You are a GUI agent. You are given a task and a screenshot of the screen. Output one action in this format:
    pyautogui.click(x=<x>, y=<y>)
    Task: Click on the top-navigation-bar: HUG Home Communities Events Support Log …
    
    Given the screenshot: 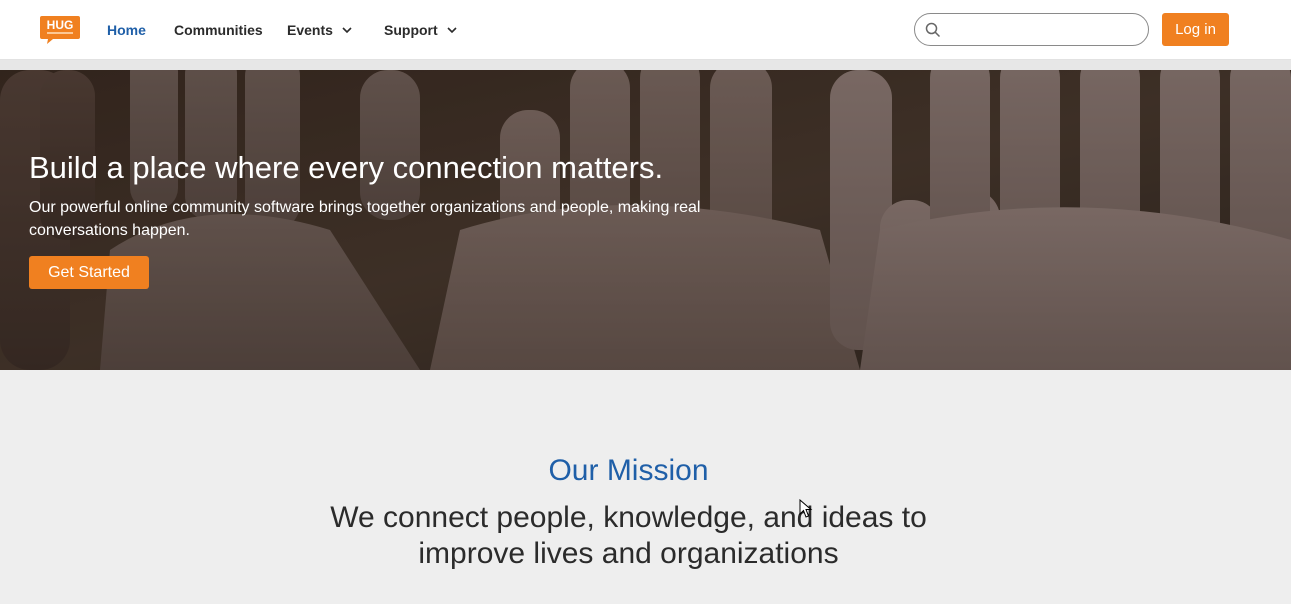 What is the action you would take?
    pyautogui.click(x=645, y=30)
    